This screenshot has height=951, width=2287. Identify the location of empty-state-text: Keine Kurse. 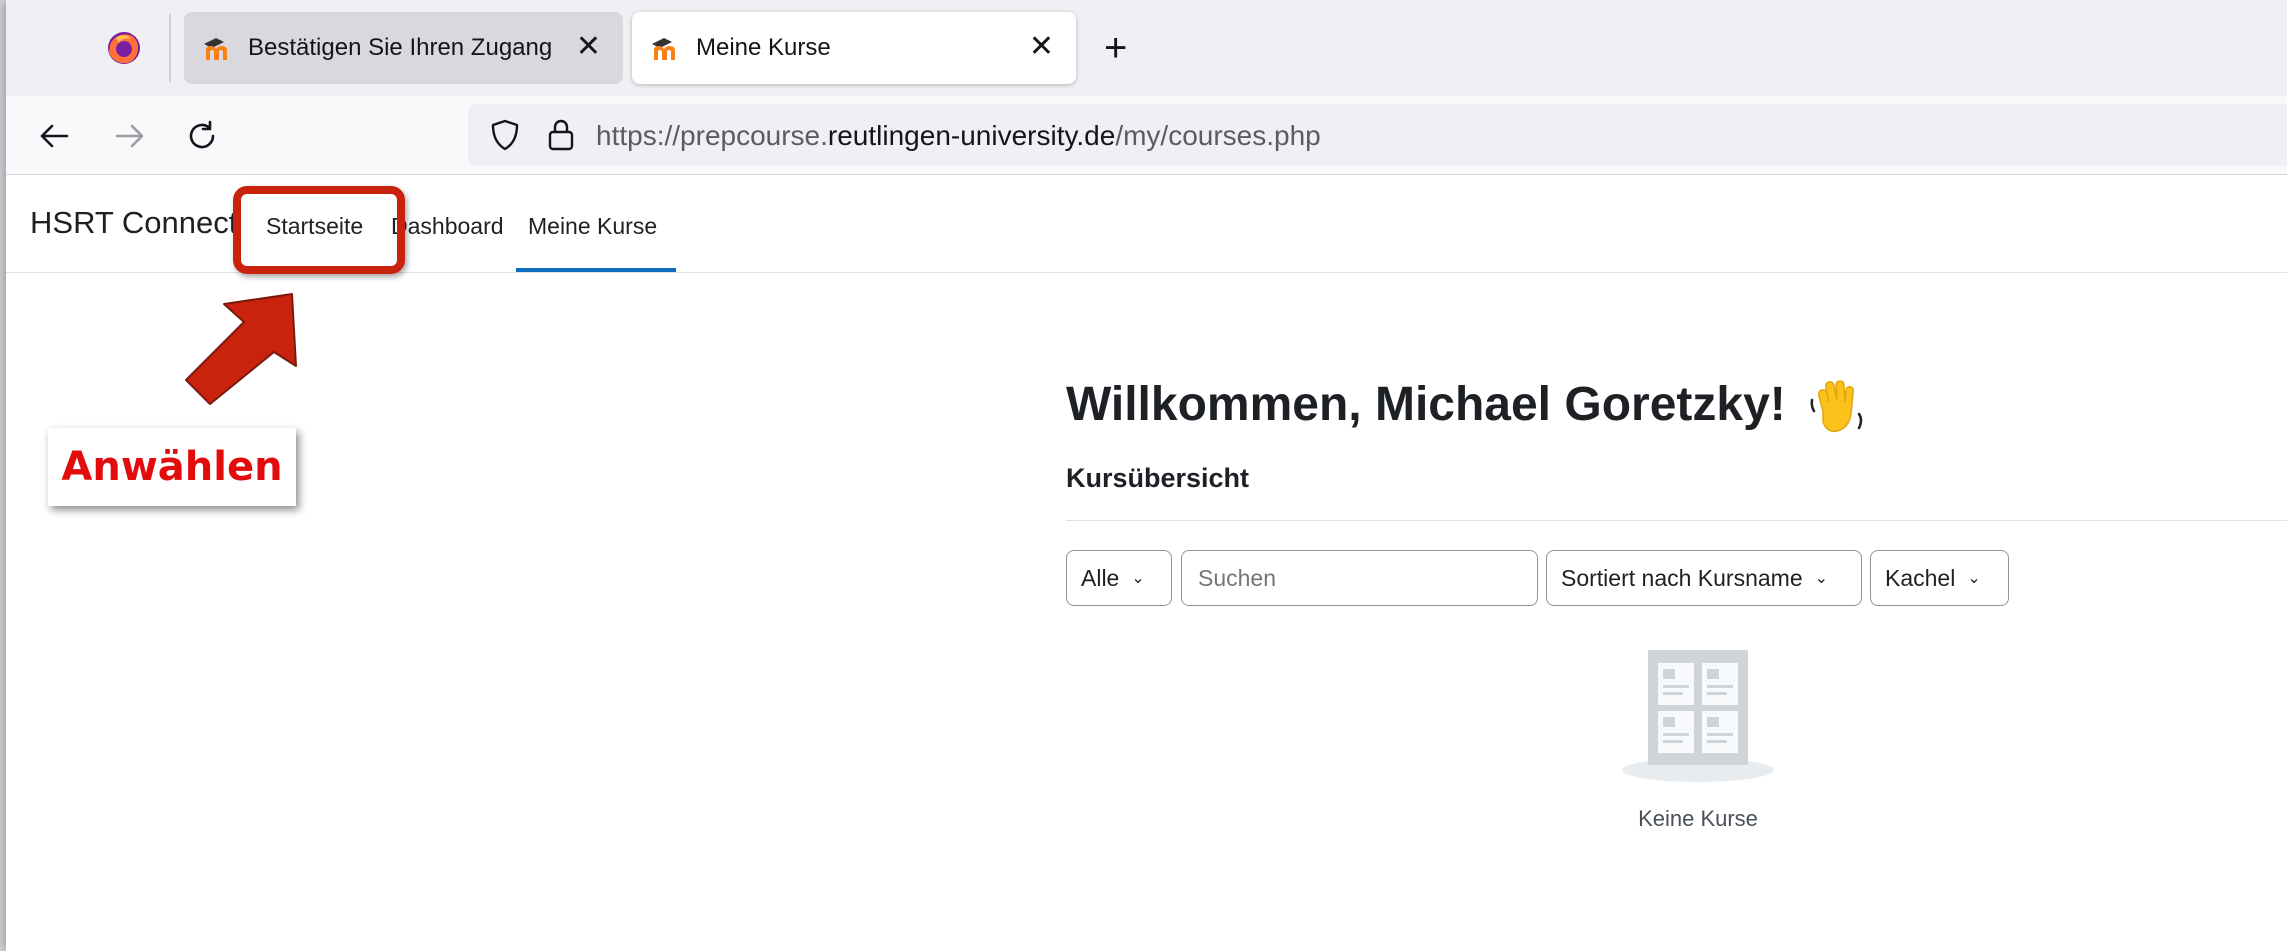
(1698, 818).